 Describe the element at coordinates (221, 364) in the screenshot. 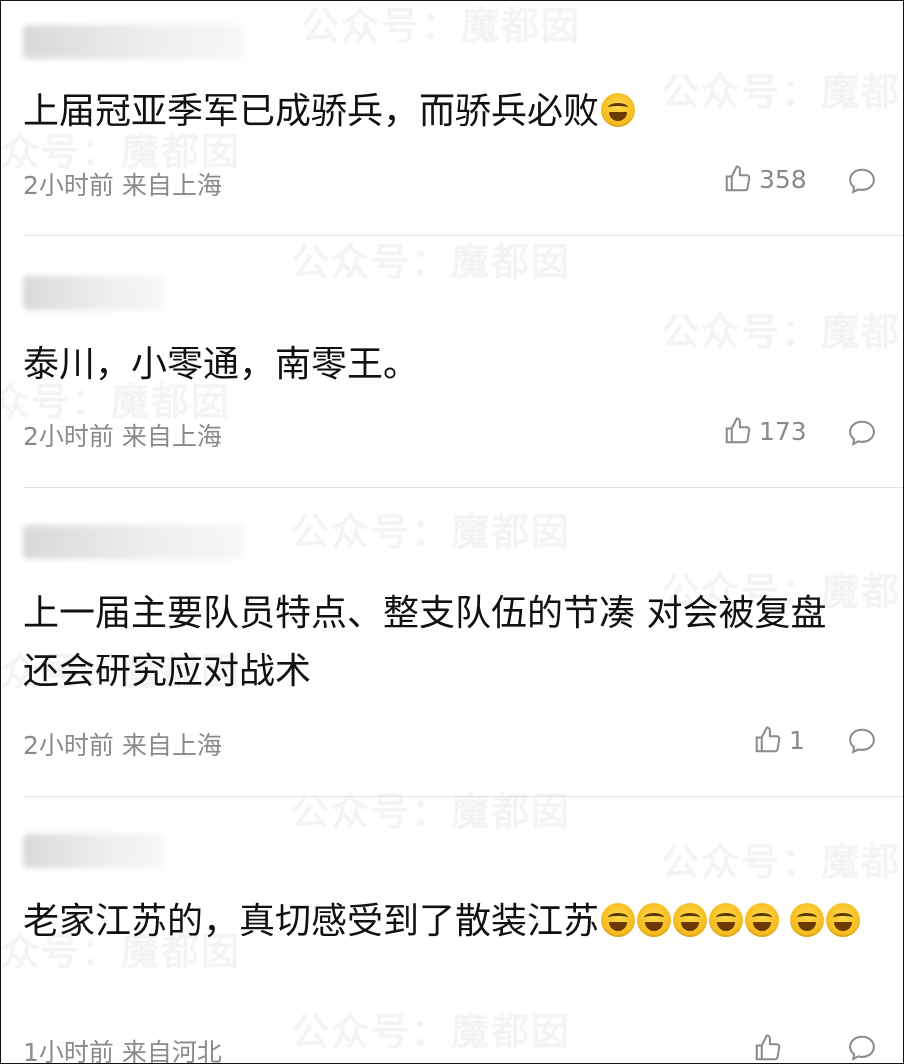

I see `comment-body: 泰川，小零通，南零王。` at that location.